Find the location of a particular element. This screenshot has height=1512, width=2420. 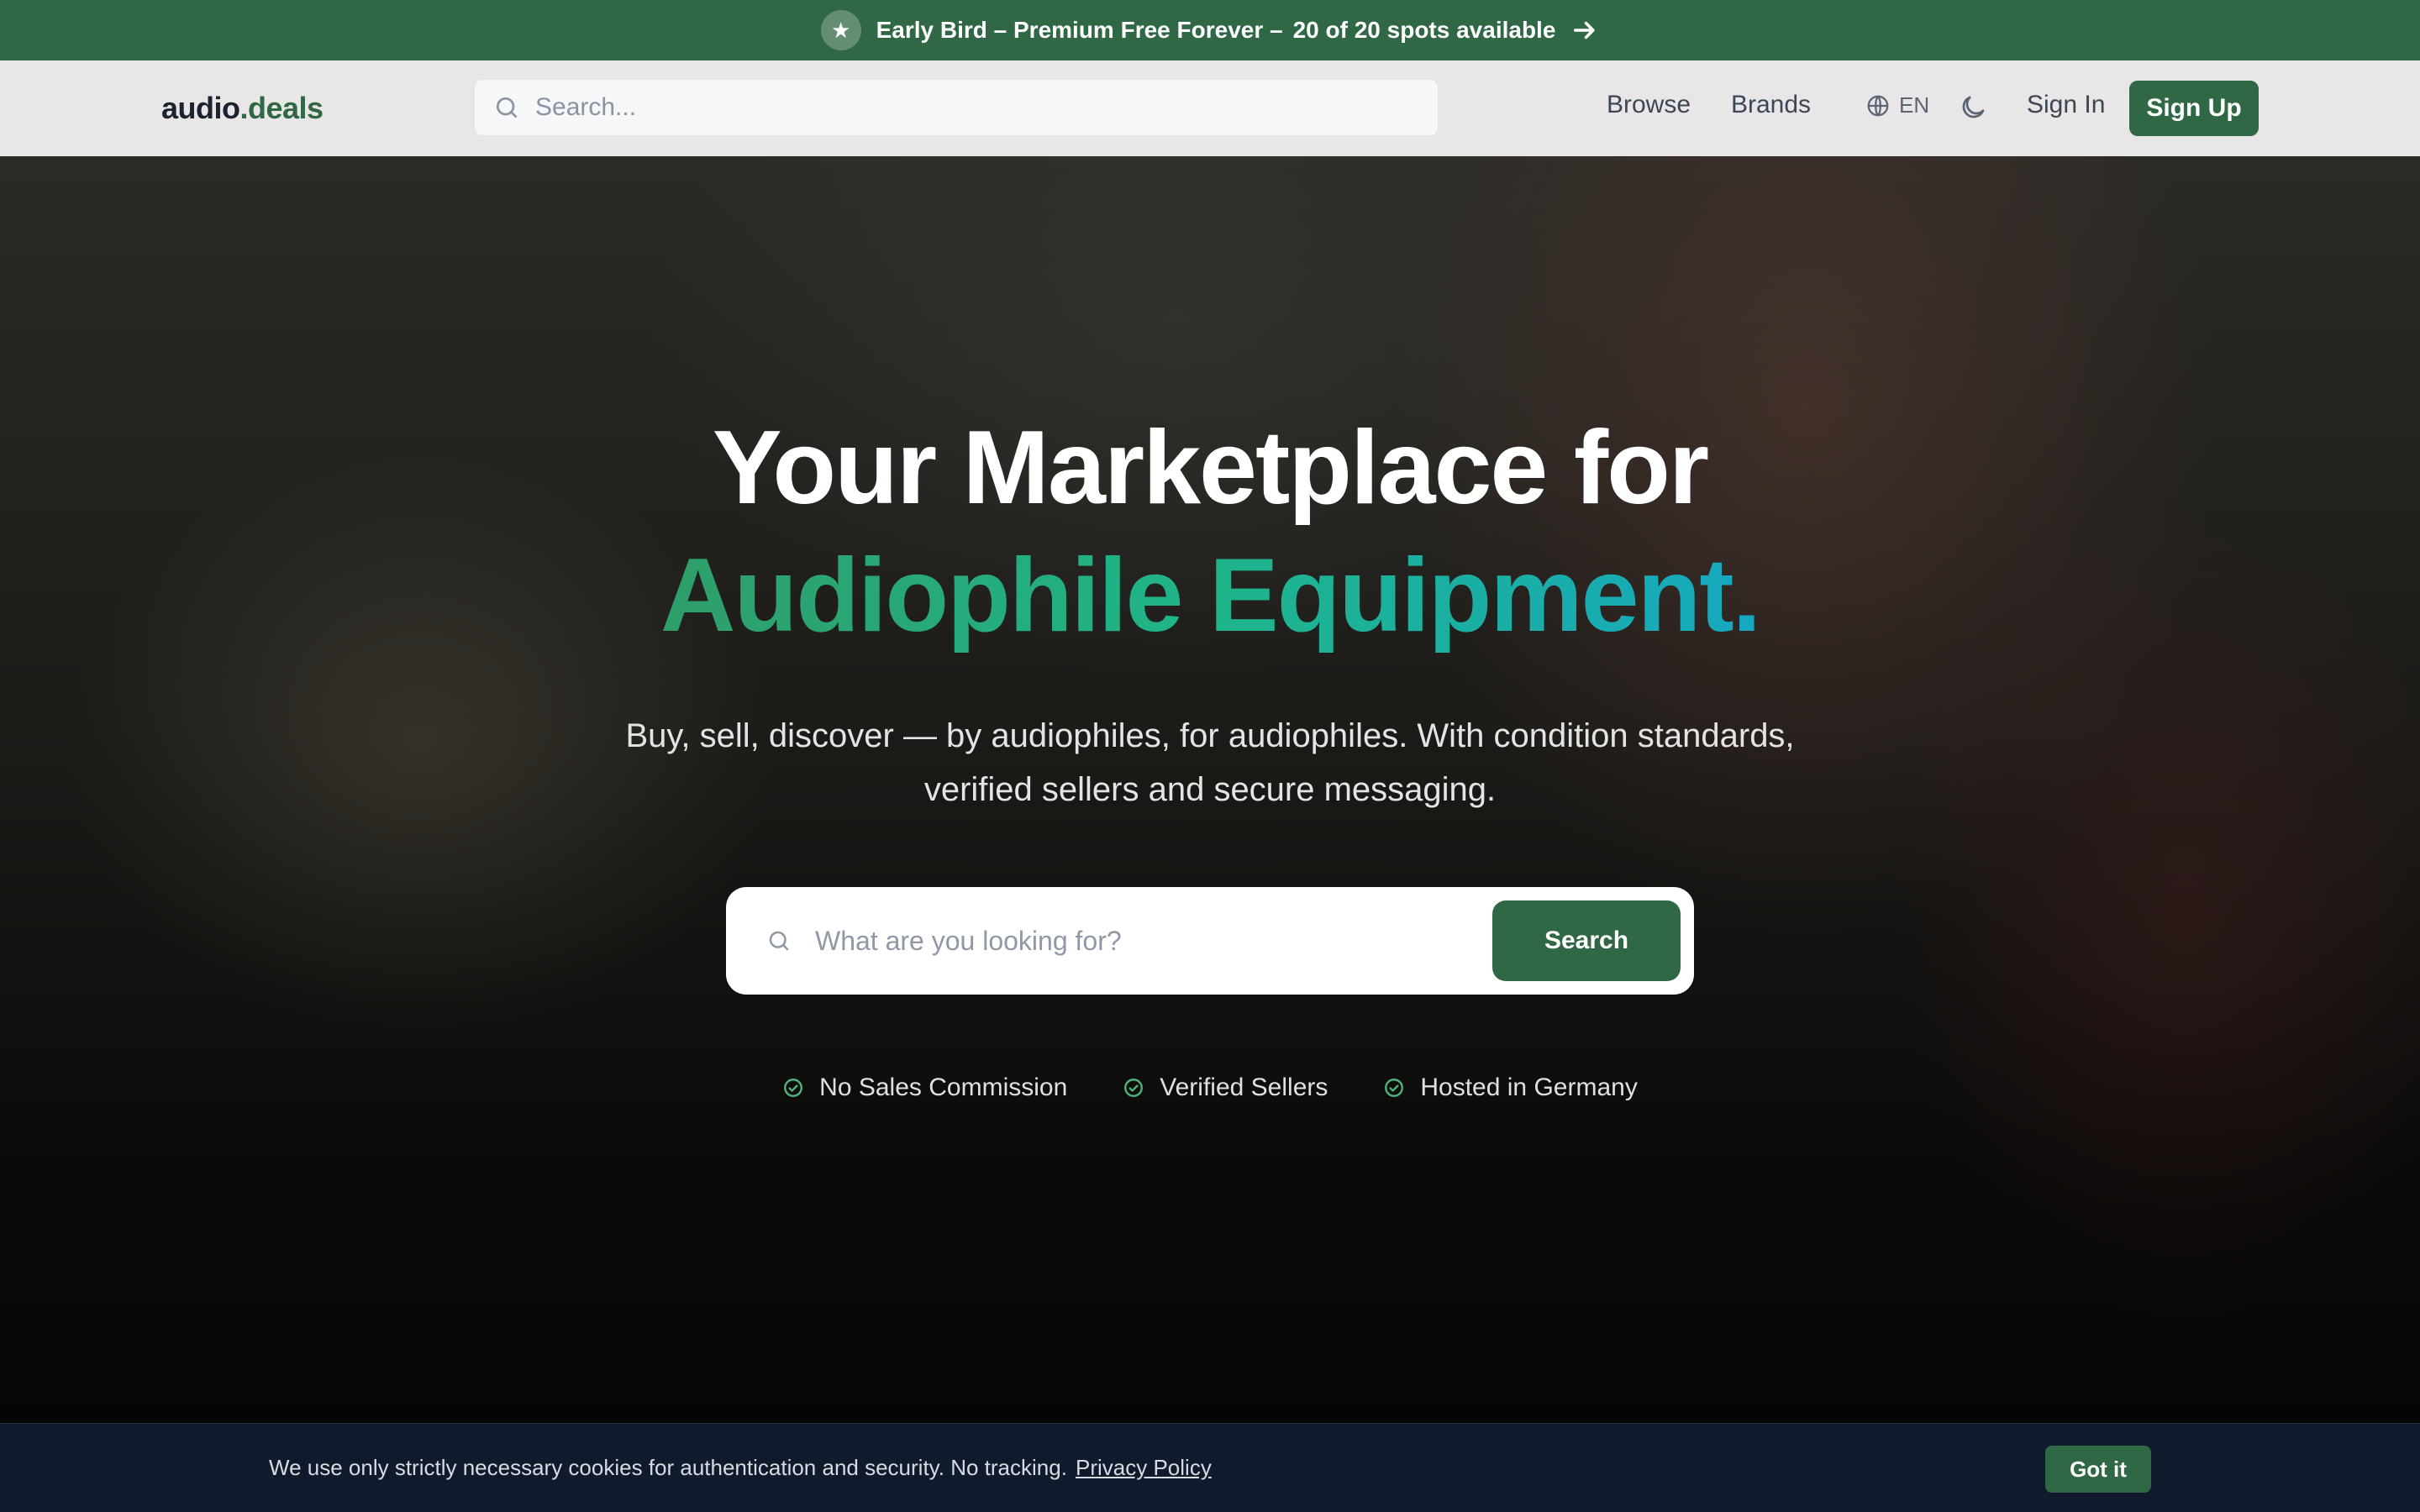

header-search is located at coordinates (957, 107).